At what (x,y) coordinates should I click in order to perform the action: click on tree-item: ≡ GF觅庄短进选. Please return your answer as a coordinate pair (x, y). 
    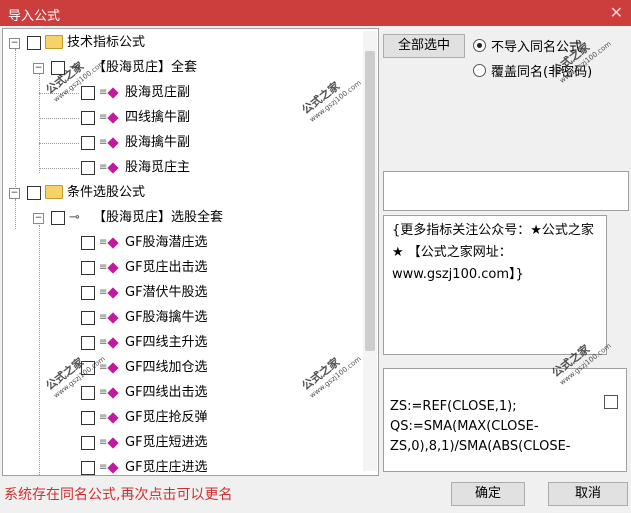
    Looking at the image, I should click on (191, 443).